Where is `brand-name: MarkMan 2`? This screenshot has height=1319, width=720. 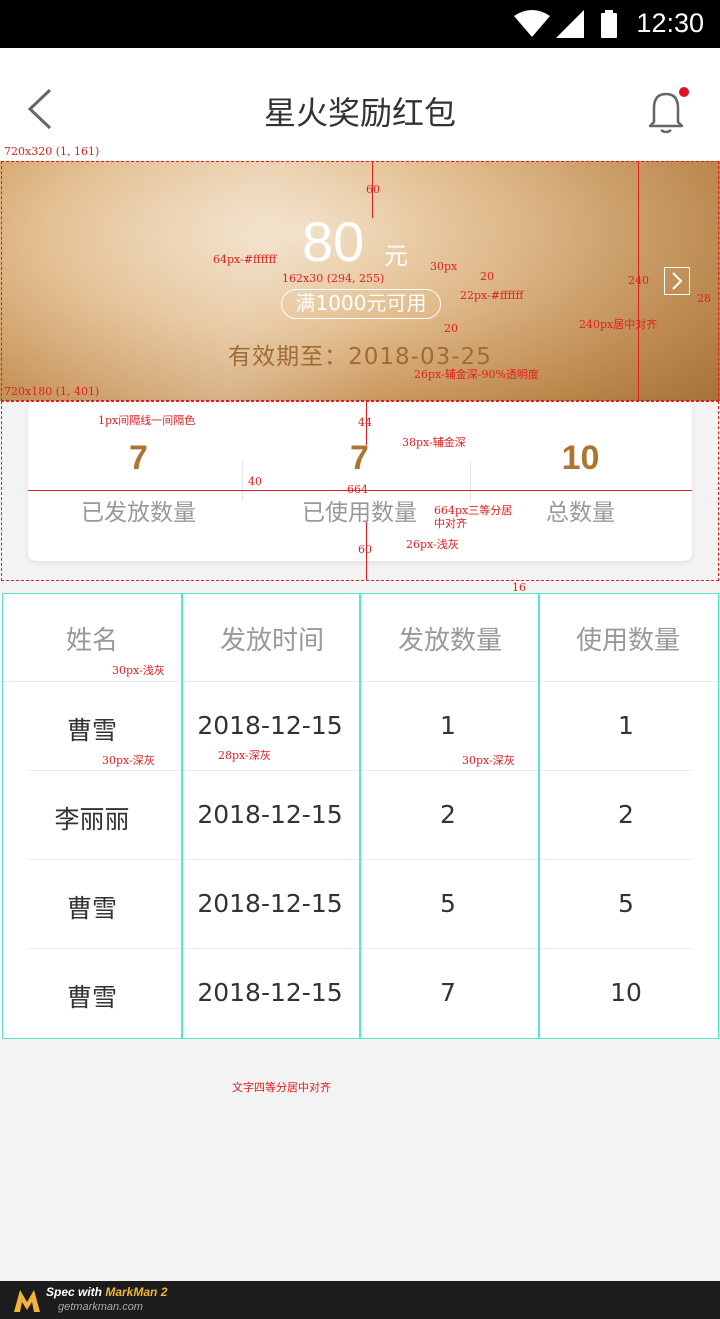
brand-name: MarkMan 2 is located at coordinates (136, 1292).